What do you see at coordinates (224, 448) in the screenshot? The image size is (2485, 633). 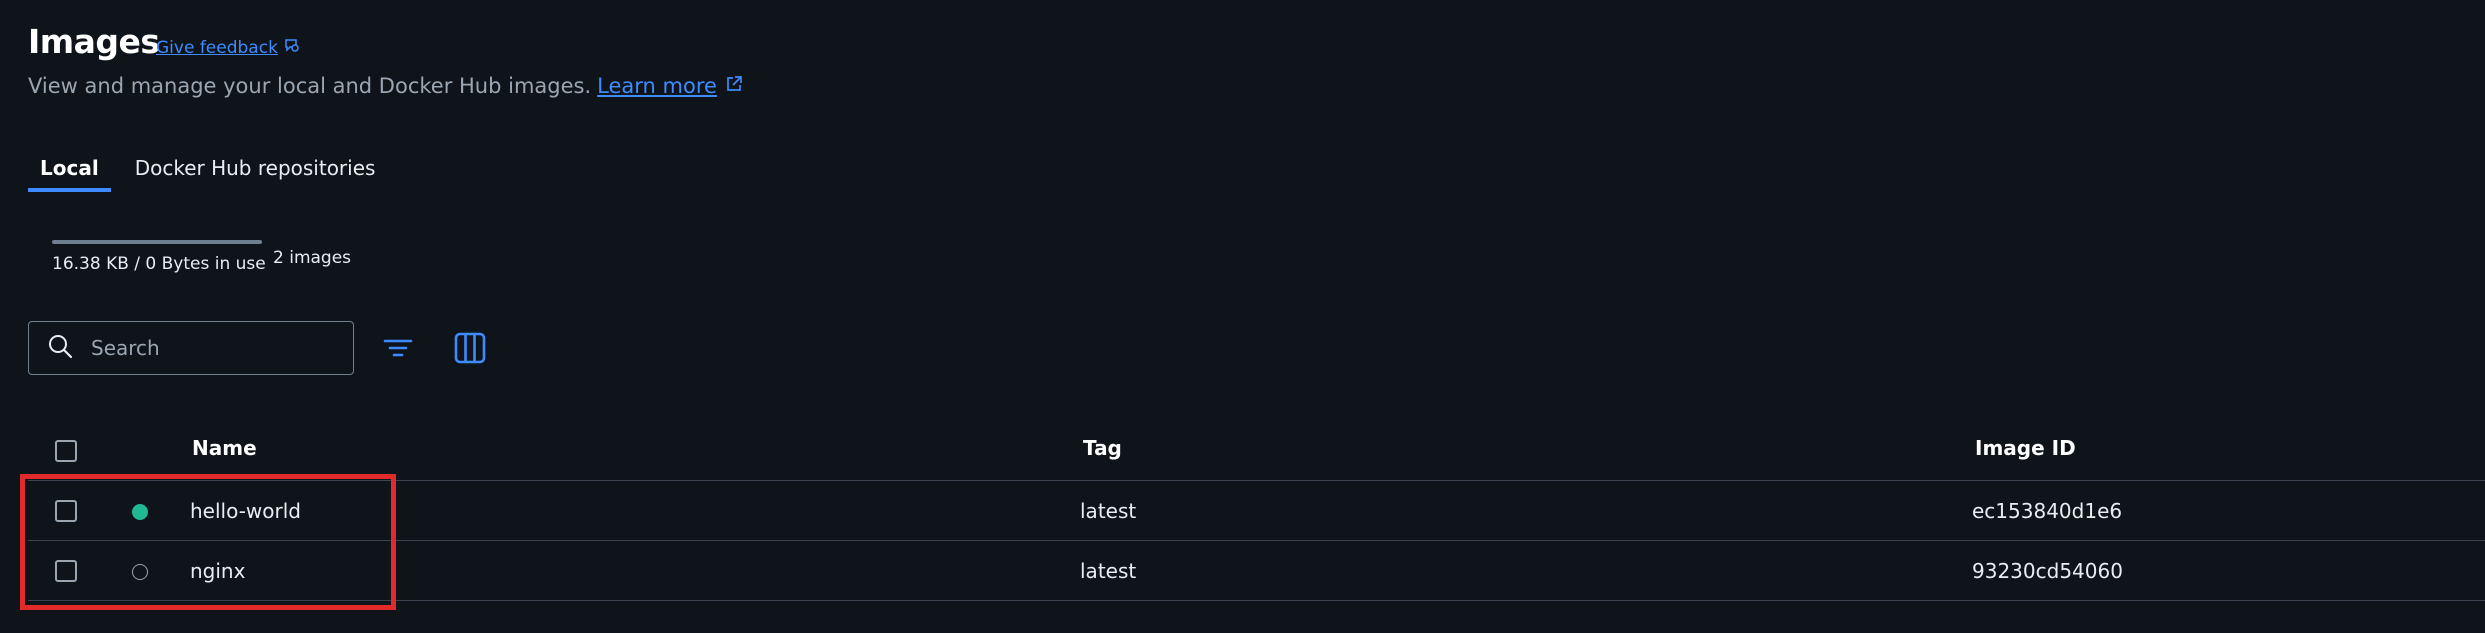 I see `column-header-name: Name` at bounding box center [224, 448].